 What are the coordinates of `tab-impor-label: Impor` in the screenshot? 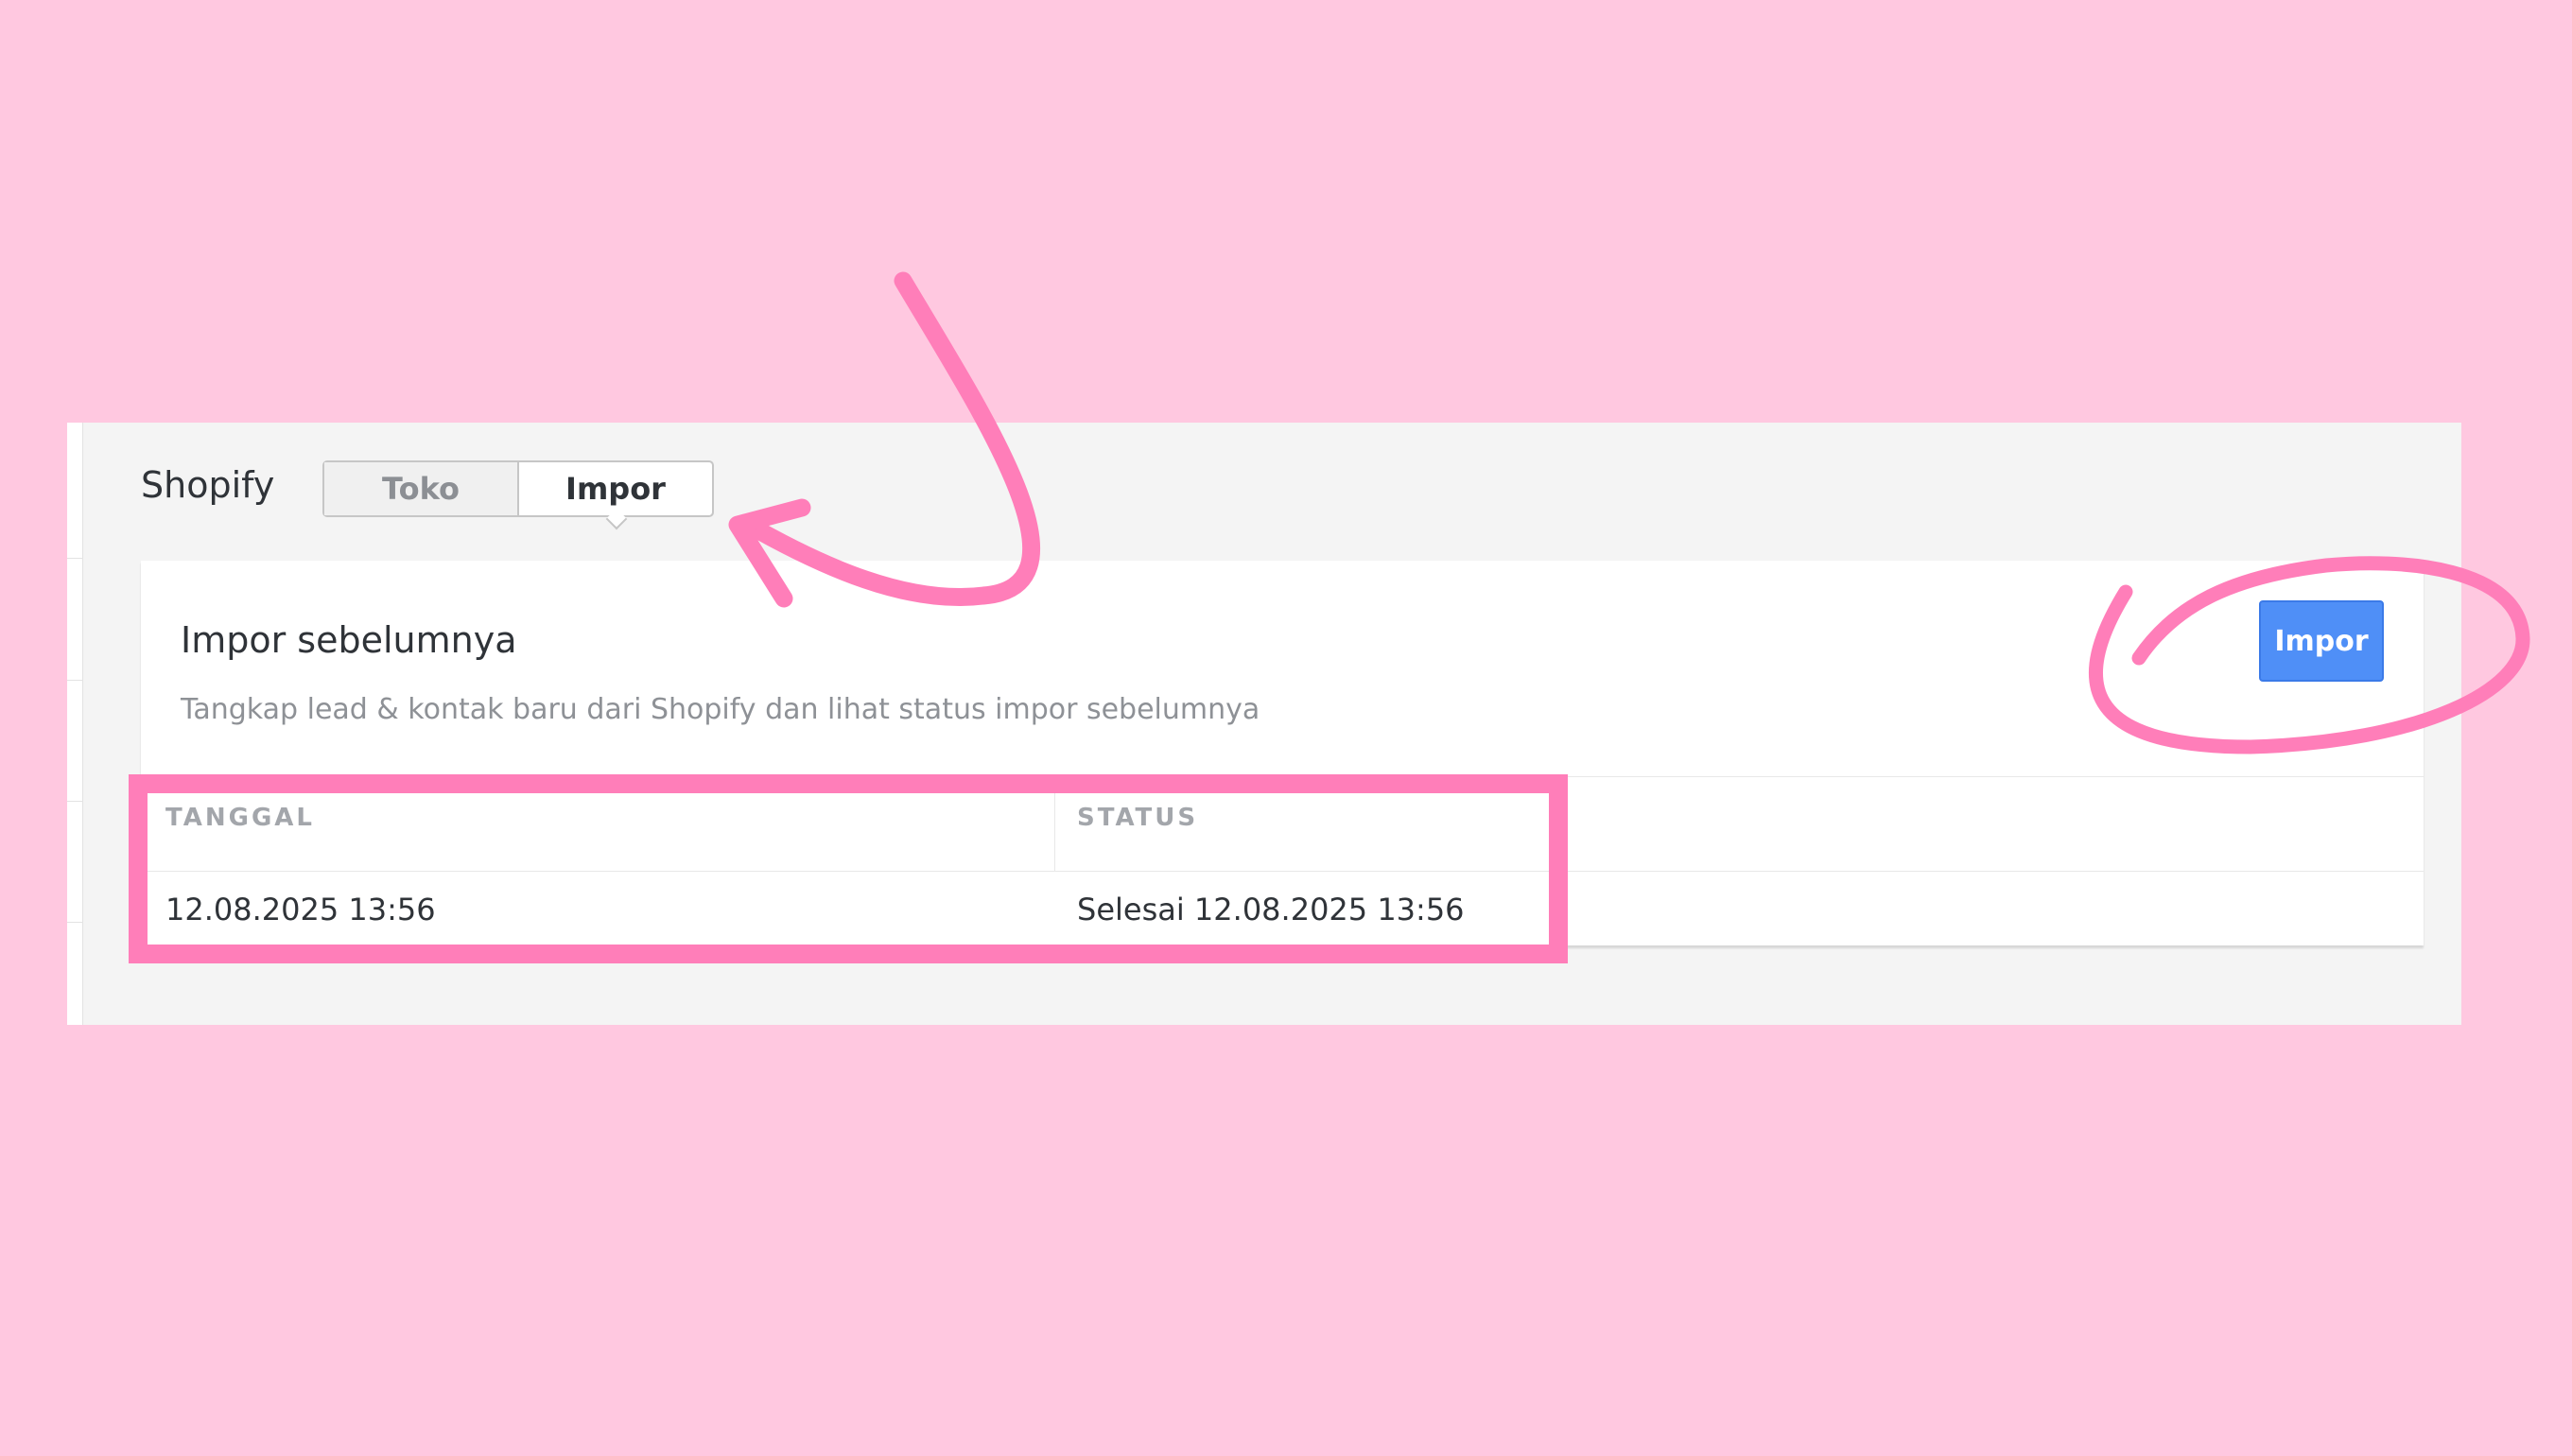 It's located at (615, 489).